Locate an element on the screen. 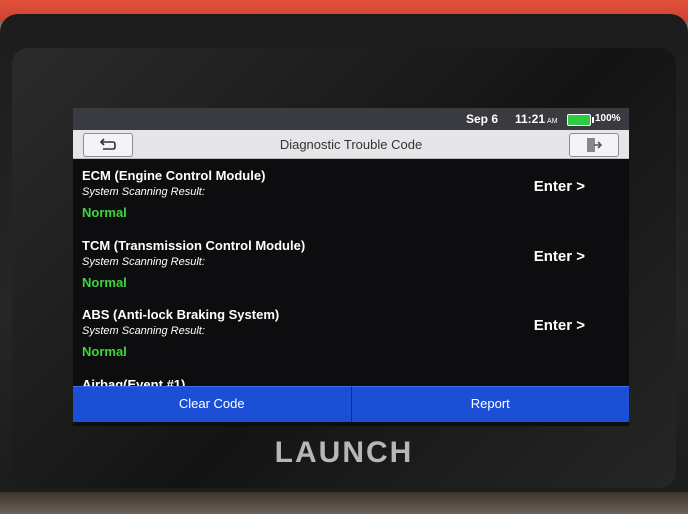  module-row-airbag: Airbag(Event #1) is located at coordinates (351, 381).